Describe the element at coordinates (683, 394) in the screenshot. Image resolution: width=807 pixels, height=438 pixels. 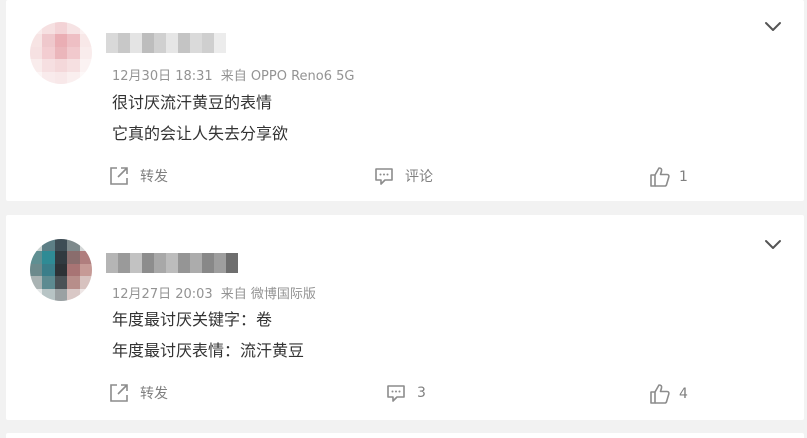
I see `like-count: 4` at that location.